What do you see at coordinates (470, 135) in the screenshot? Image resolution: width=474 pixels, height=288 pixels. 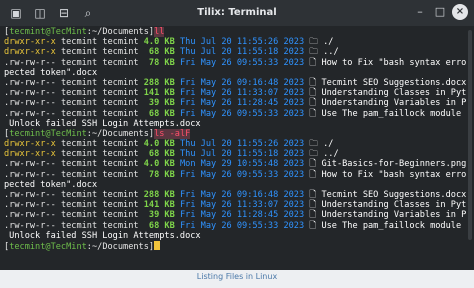 I see `scrollbar` at bounding box center [470, 135].